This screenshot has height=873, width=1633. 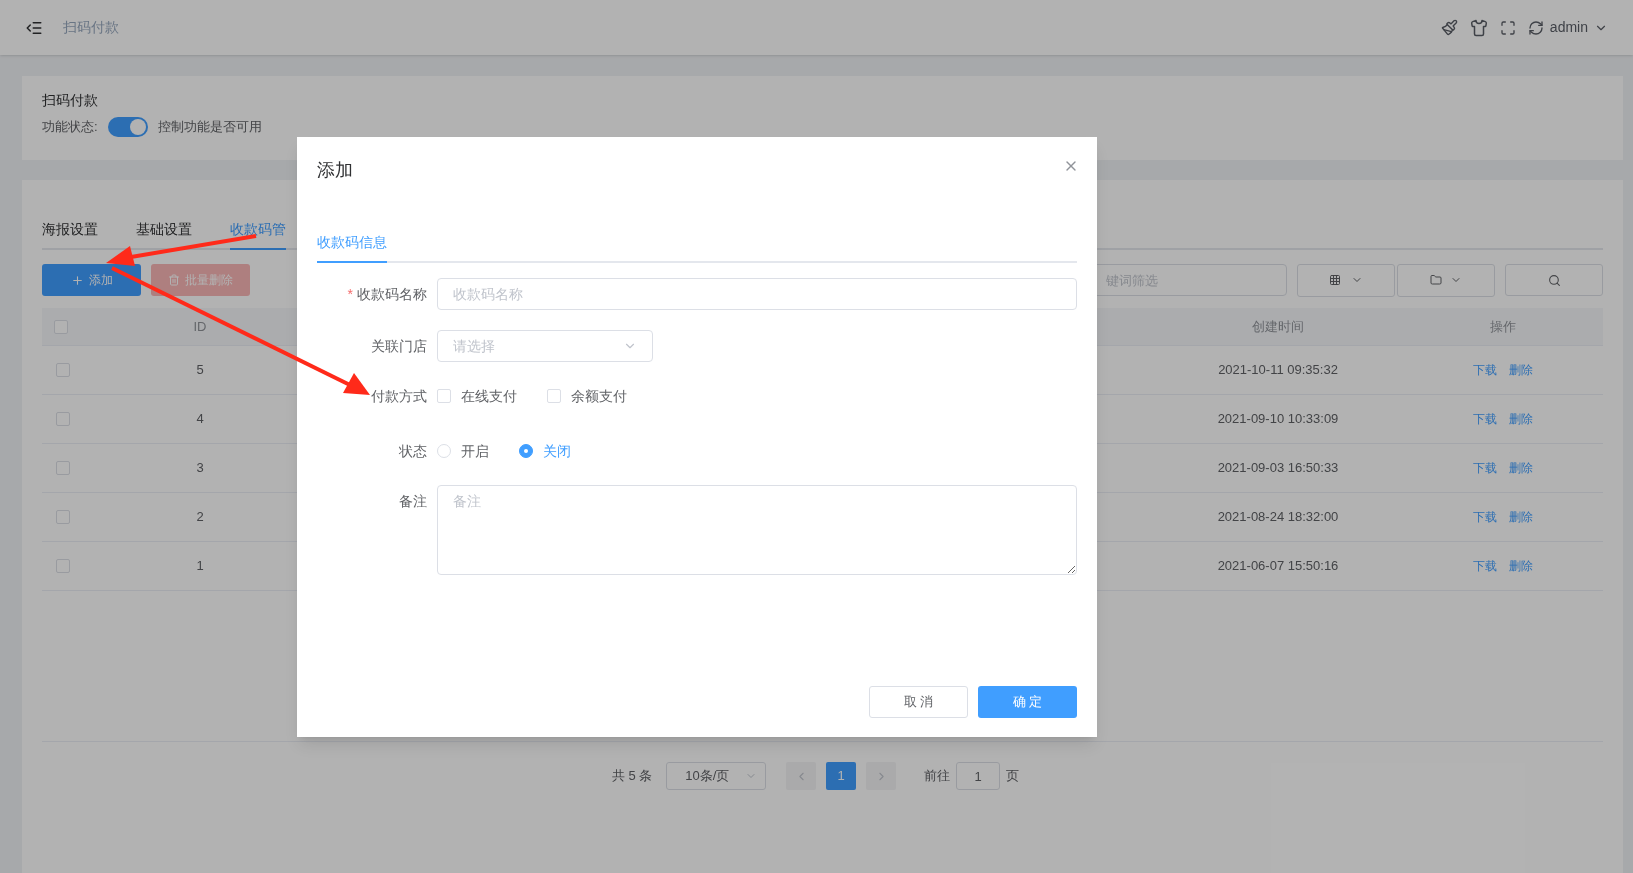 What do you see at coordinates (77, 280) in the screenshot?
I see `plus-icon` at bounding box center [77, 280].